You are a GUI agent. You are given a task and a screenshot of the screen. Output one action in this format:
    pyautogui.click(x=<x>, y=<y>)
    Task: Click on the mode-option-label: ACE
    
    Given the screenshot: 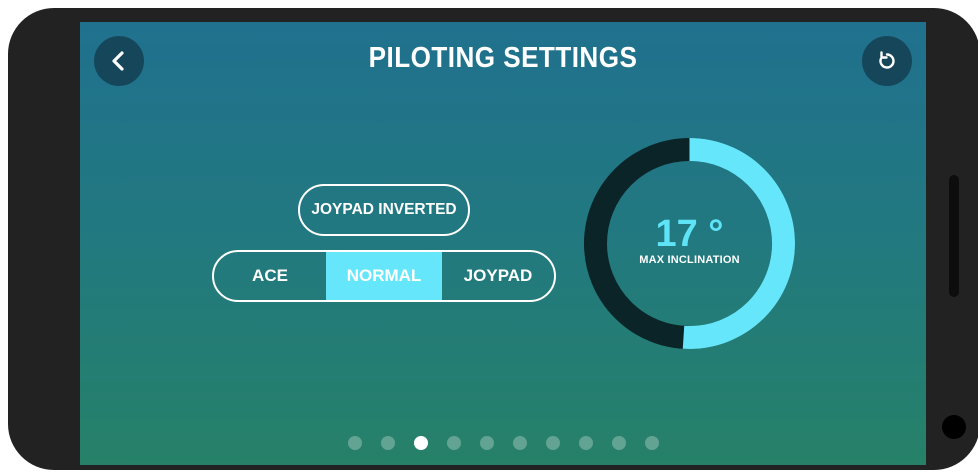 What is the action you would take?
    pyautogui.click(x=270, y=275)
    